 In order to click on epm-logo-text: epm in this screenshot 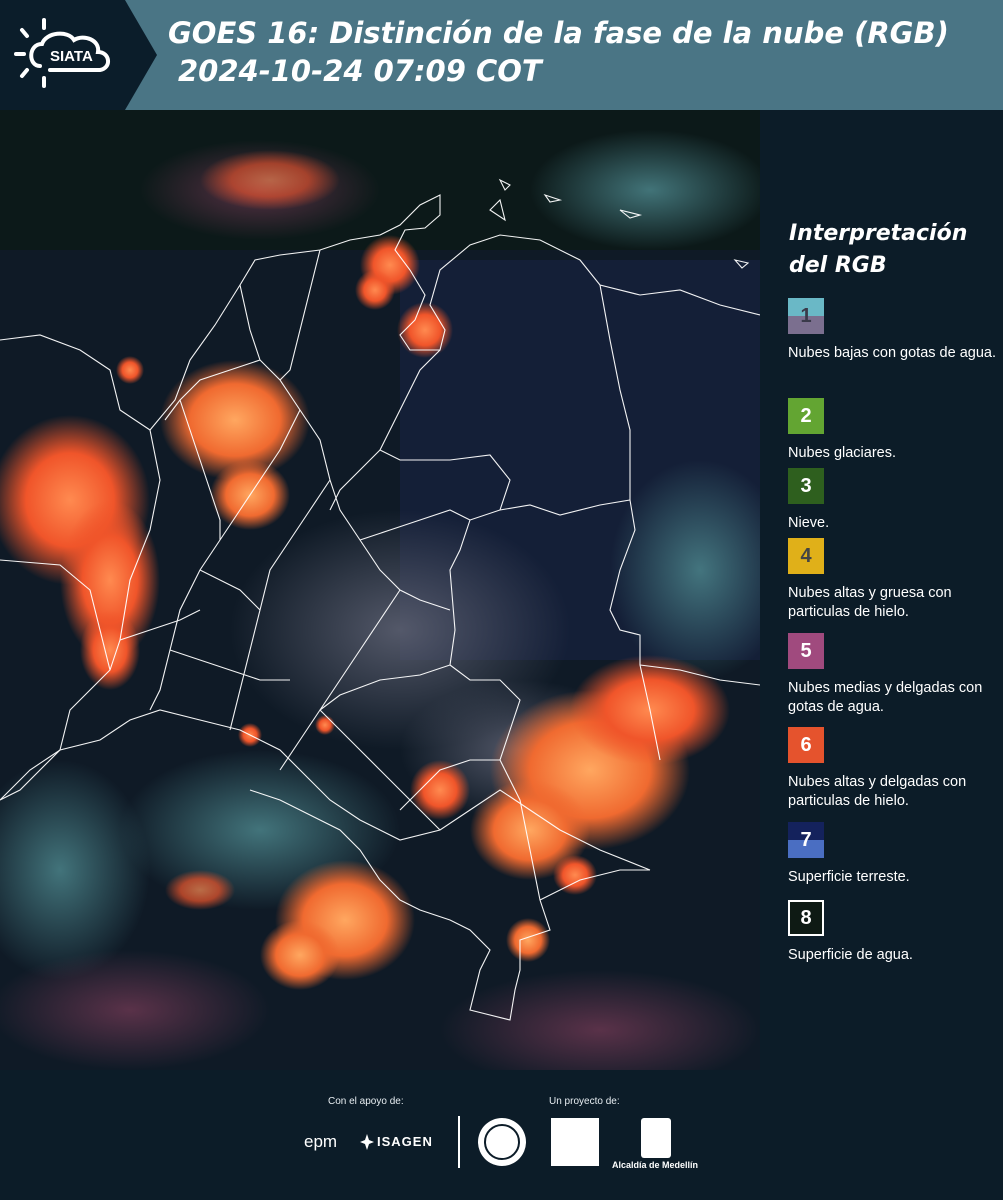, I will do `click(321, 1141)`.